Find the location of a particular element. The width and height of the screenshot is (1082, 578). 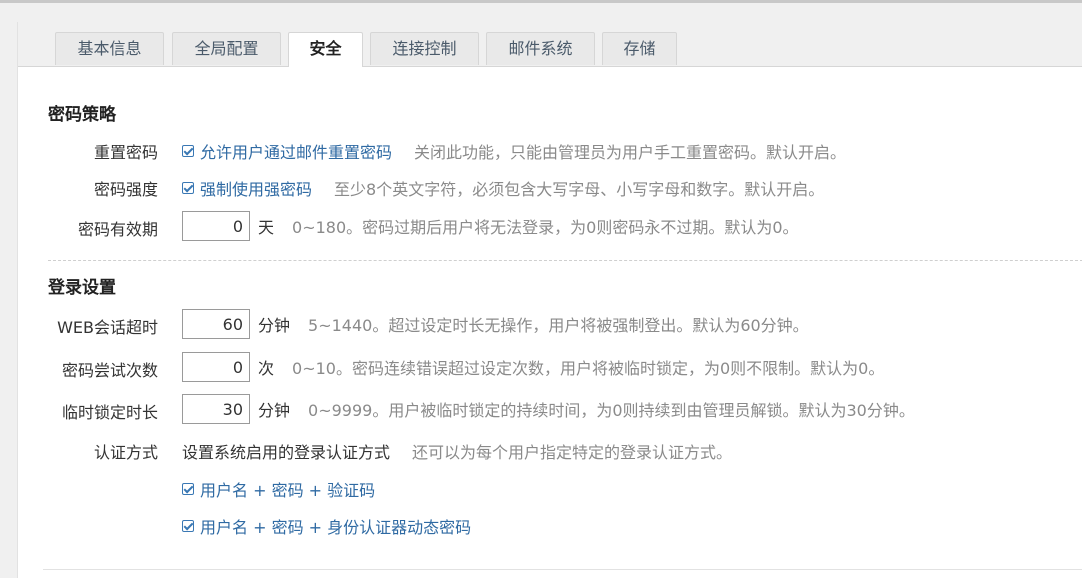

section-title-login-settings: 登录设置 is located at coordinates (82, 288).